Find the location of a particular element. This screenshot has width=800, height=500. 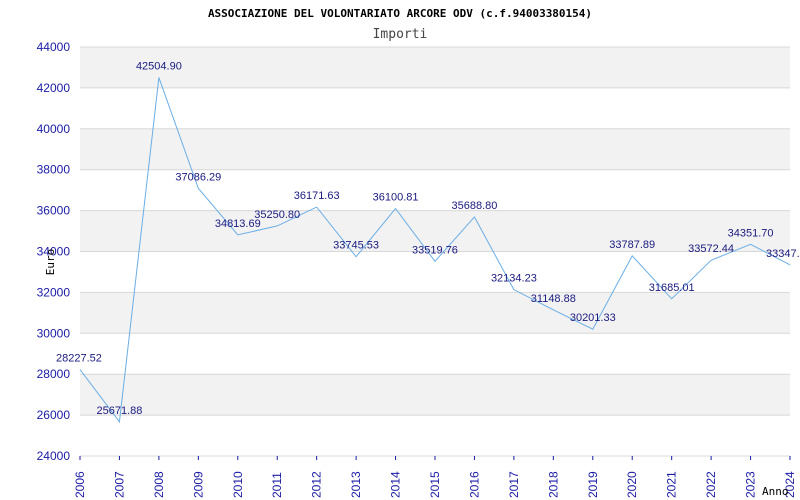

x-tick-label: 2015 is located at coordinates (435, 484).